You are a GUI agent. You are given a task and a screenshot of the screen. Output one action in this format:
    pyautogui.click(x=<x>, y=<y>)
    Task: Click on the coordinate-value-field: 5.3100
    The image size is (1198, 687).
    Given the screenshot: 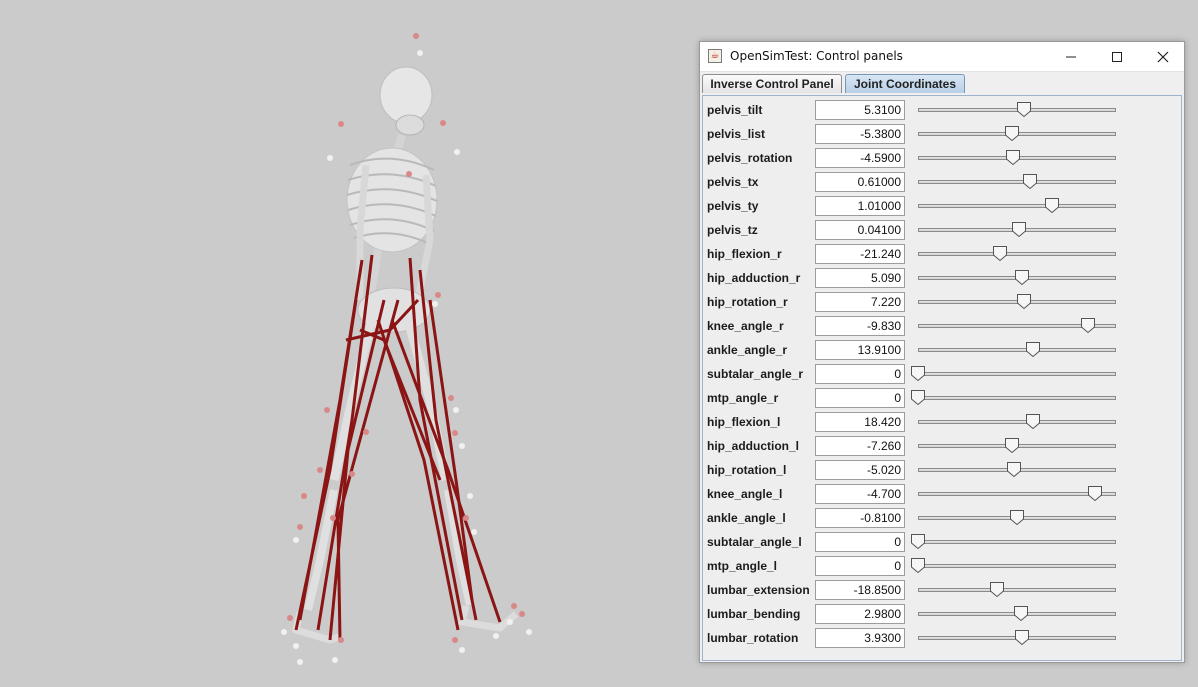 What is the action you would take?
    pyautogui.click(x=860, y=110)
    